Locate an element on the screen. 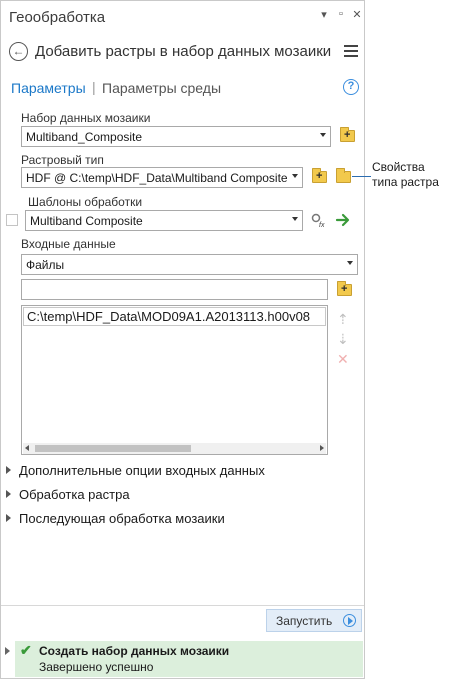  horizontal-scrollbar is located at coordinates (174, 448).